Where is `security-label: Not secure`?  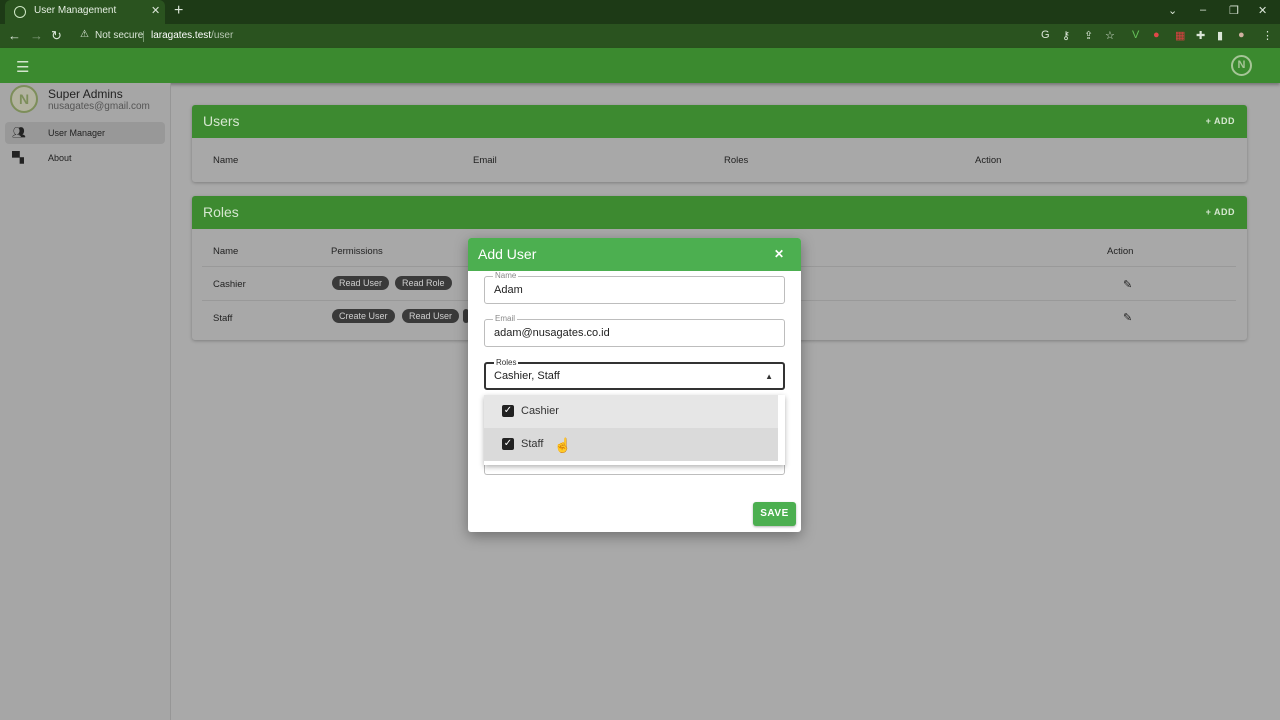
security-label: Not secure is located at coordinates (119, 35).